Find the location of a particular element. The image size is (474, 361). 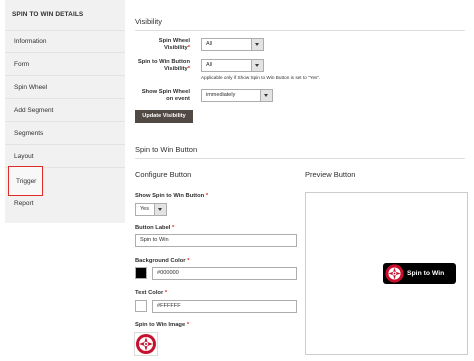

background-color-label: Background Color * is located at coordinates (162, 261).